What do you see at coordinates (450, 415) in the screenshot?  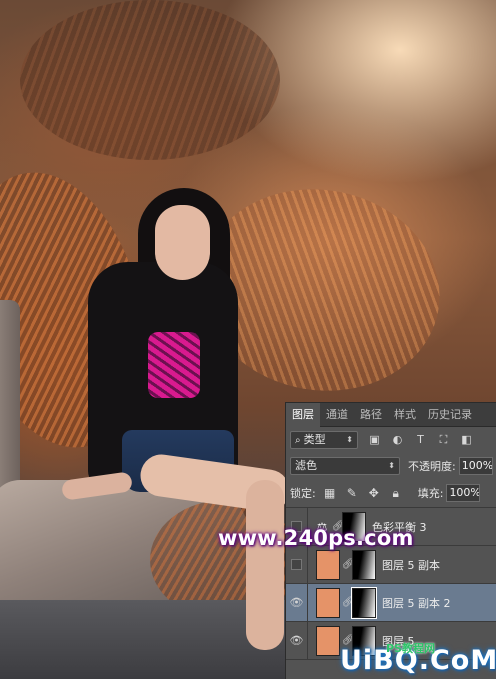 I see `tab-history: 历史记录` at bounding box center [450, 415].